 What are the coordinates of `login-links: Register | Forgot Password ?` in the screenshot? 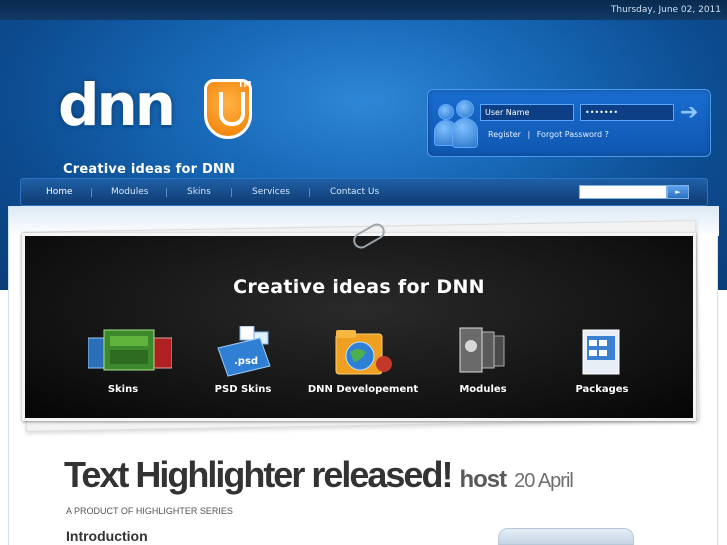 It's located at (550, 134).